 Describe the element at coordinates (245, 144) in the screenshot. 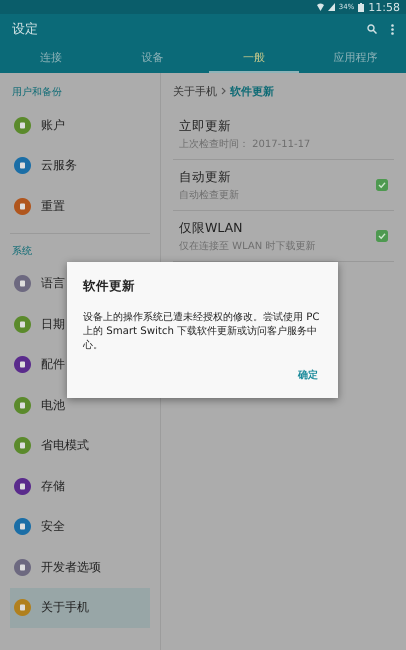

I see `setting-subtitle: 上次检查时间： 2017-11-17` at that location.